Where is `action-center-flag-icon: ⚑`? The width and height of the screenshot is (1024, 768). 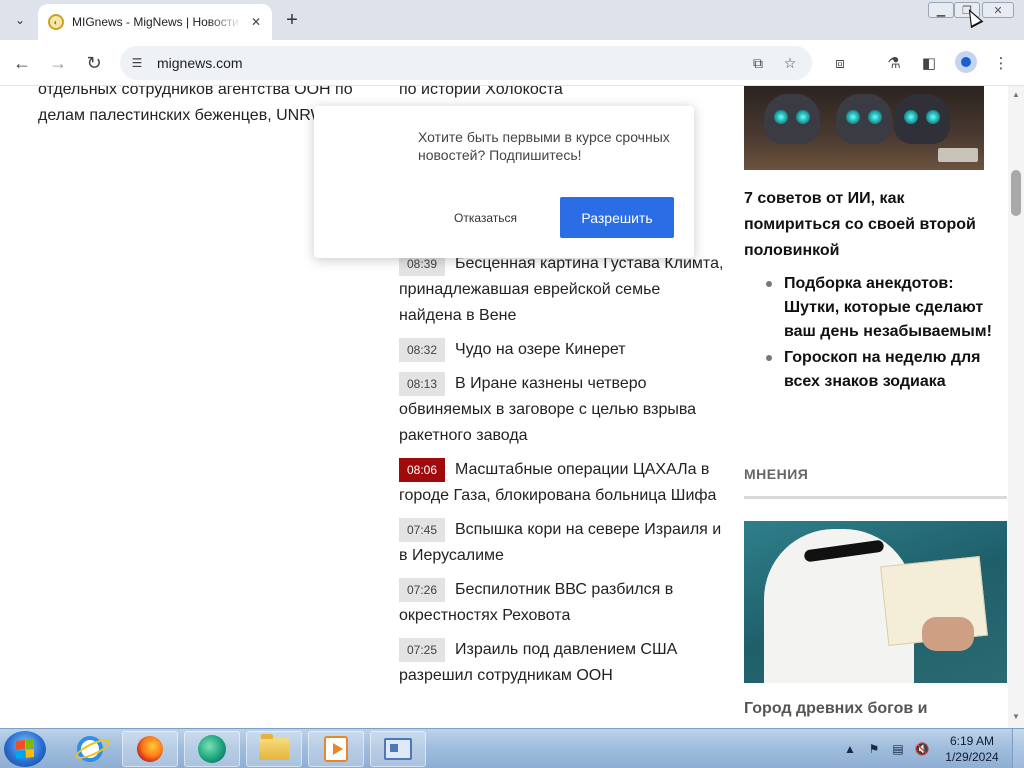
action-center-flag-icon: ⚑ is located at coordinates (874, 749).